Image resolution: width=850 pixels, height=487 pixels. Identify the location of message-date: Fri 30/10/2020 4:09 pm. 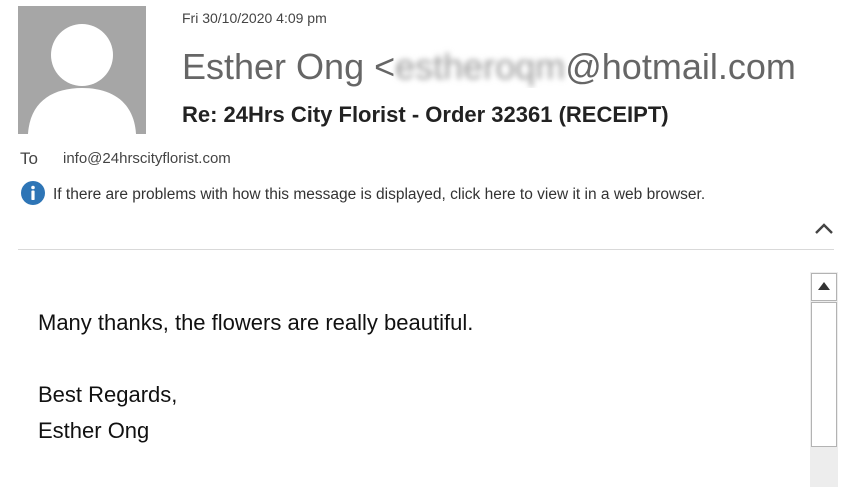
(254, 18).